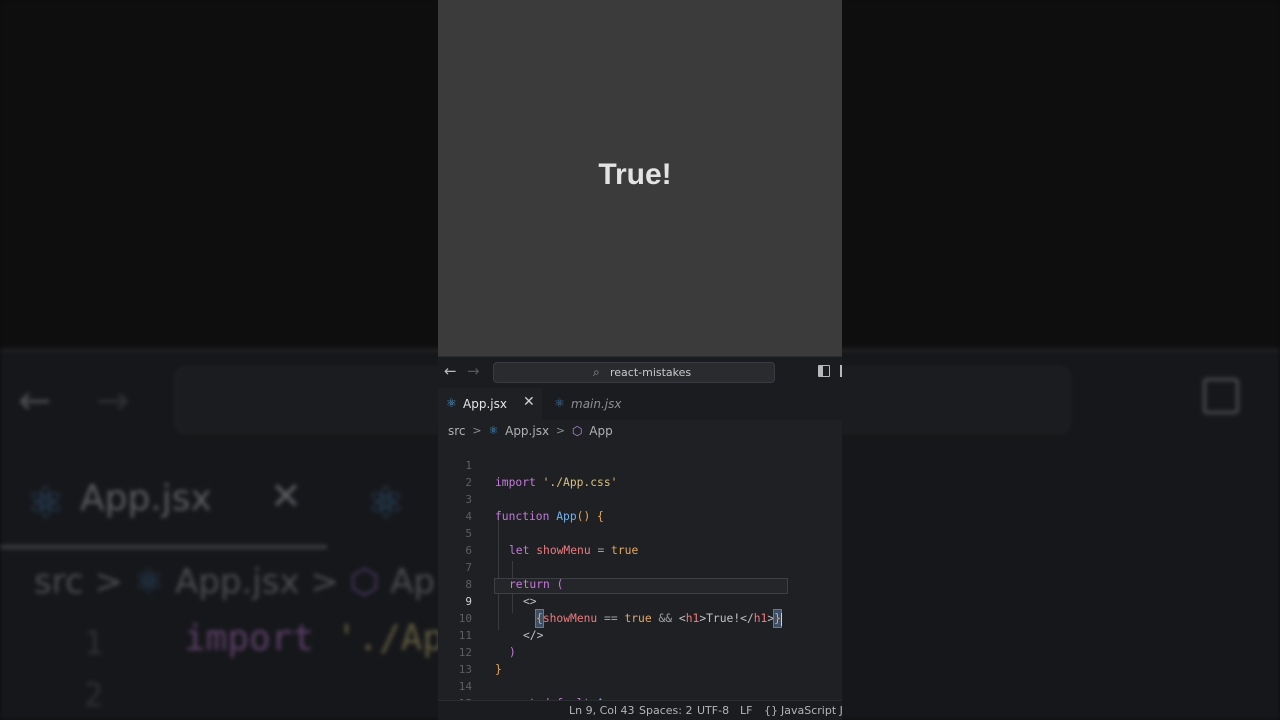  I want to click on background-back-arrow-icon: ←, so click(35, 401).